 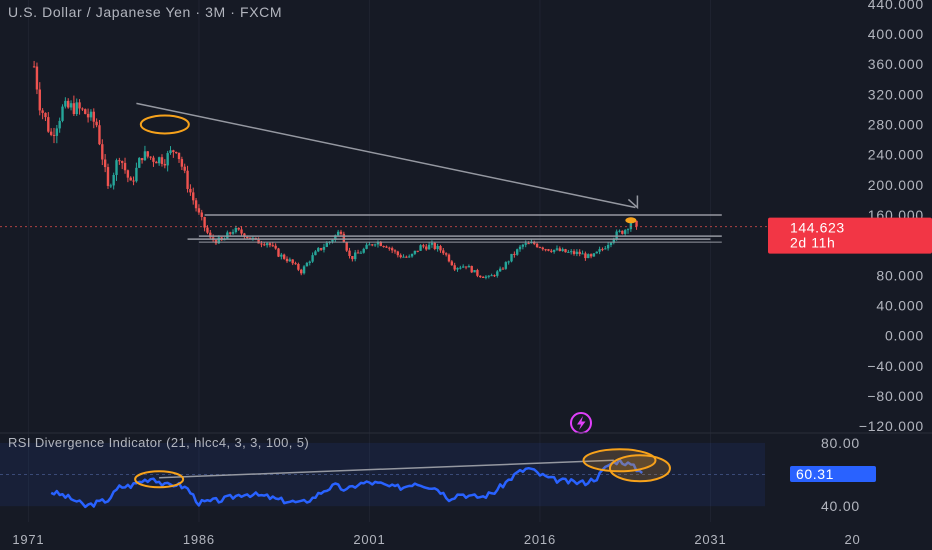 I want to click on price-tick-label: 40.000, so click(x=900, y=306).